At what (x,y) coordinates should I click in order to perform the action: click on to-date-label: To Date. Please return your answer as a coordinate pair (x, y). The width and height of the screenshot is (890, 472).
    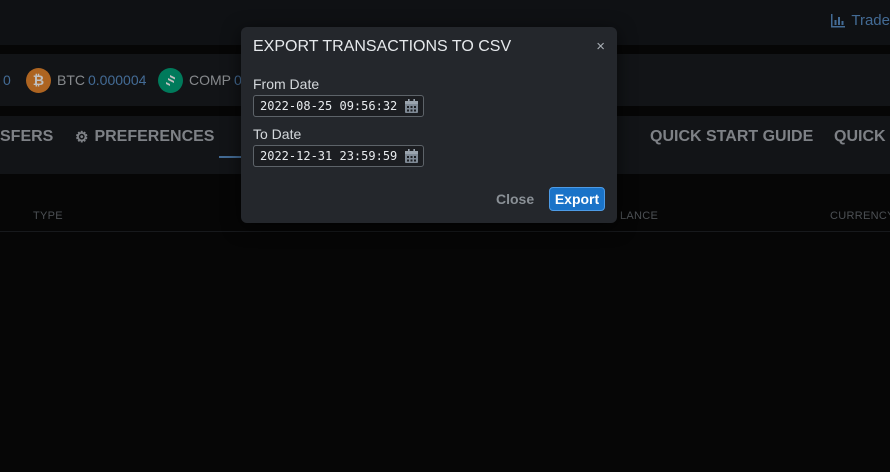
    Looking at the image, I should click on (277, 134).